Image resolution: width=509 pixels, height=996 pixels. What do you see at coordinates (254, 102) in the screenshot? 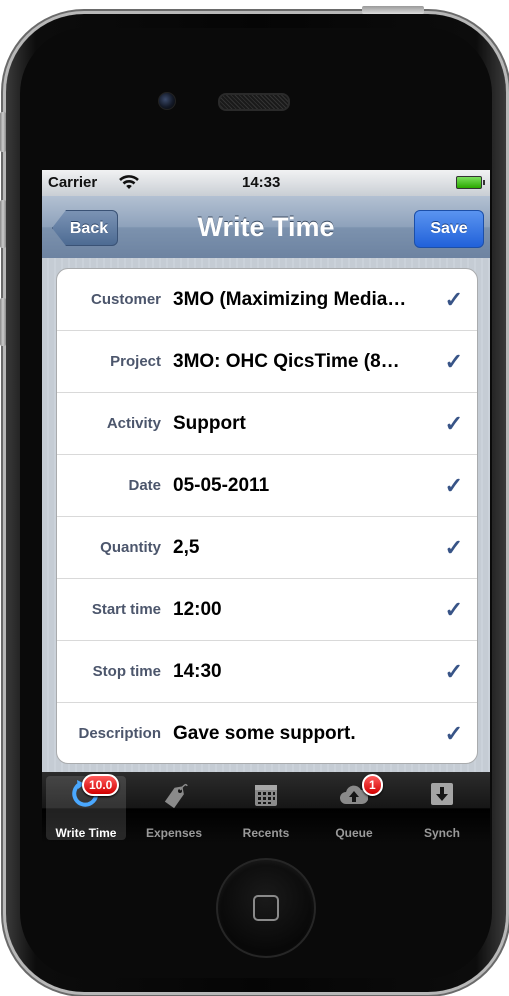
I see `earpiece-speaker` at bounding box center [254, 102].